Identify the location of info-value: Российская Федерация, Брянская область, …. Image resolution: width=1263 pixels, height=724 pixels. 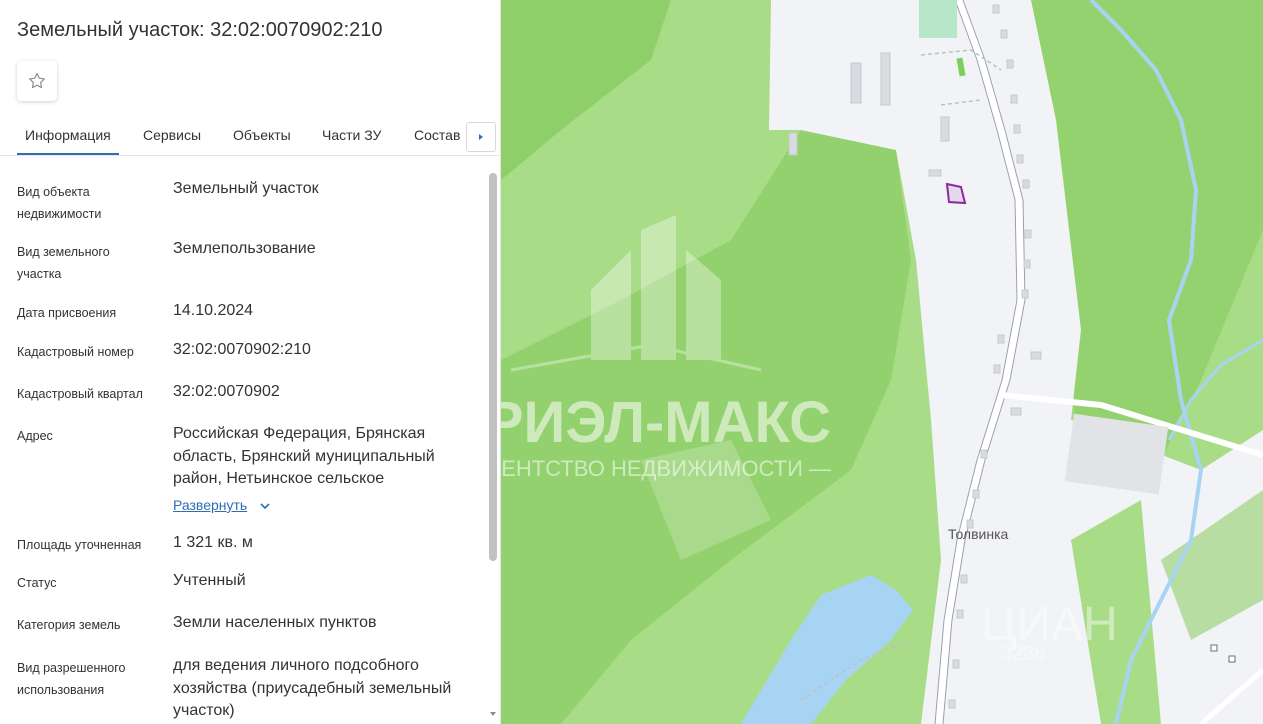
(304, 456).